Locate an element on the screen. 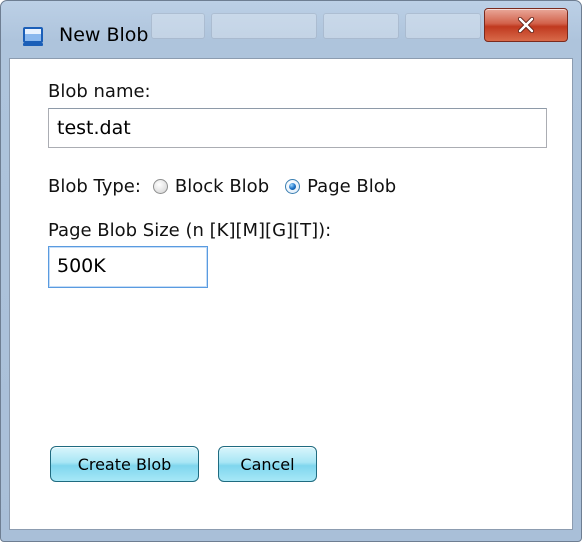  radio-page-blob: Page Blob is located at coordinates (340, 186).